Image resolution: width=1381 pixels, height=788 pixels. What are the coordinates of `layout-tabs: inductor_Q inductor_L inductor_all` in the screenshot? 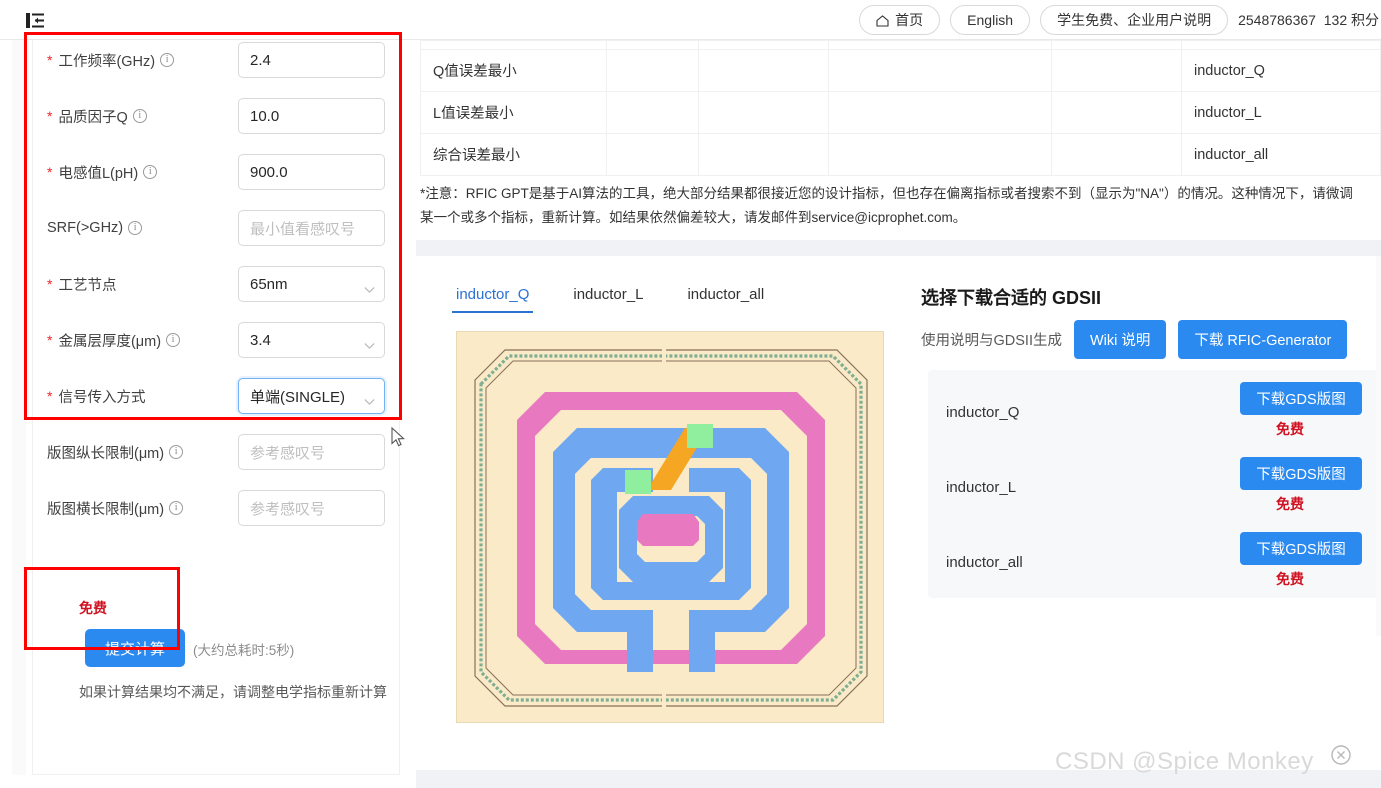 It's located at (610, 295).